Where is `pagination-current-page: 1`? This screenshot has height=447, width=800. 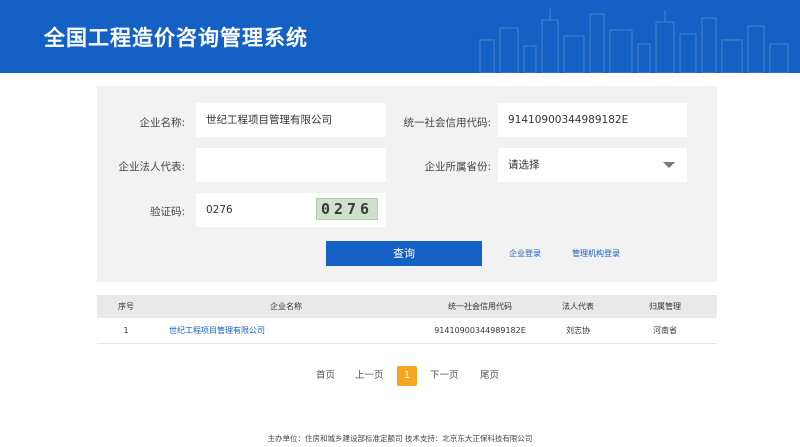
pagination-current-page: 1 is located at coordinates (407, 376).